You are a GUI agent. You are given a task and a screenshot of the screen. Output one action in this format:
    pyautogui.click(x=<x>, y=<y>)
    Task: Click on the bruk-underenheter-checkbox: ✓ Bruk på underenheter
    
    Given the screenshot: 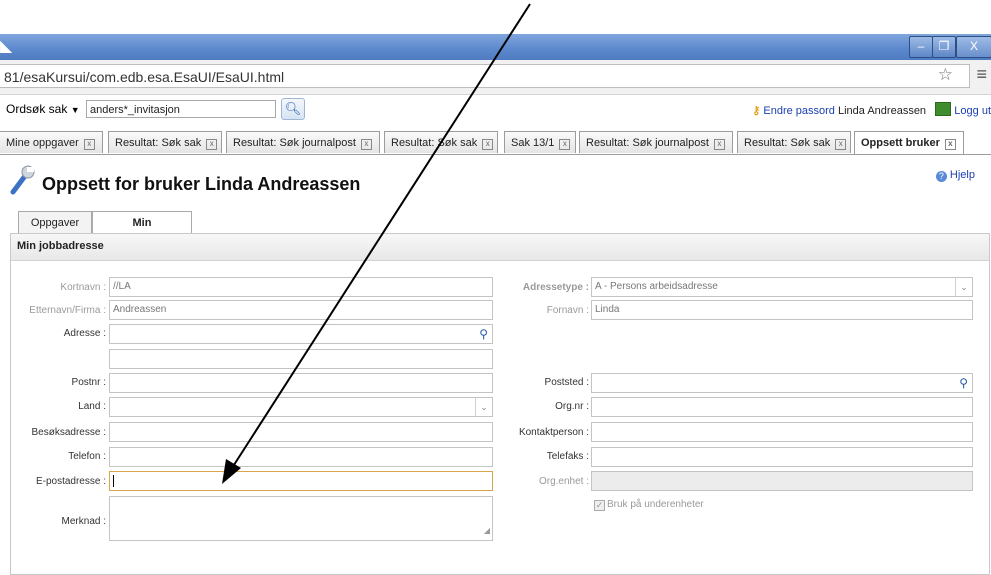 What is the action you would take?
    pyautogui.click(x=649, y=505)
    